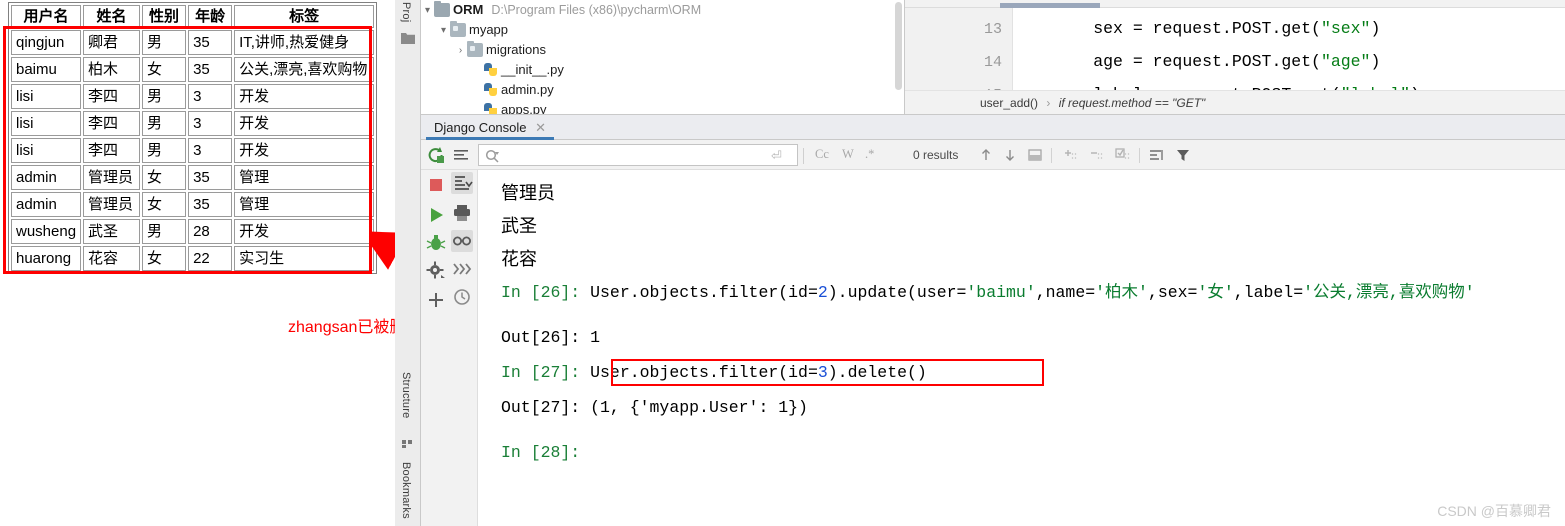 The height and width of the screenshot is (526, 1565). I want to click on code-token: ).update(user=, so click(897, 292).